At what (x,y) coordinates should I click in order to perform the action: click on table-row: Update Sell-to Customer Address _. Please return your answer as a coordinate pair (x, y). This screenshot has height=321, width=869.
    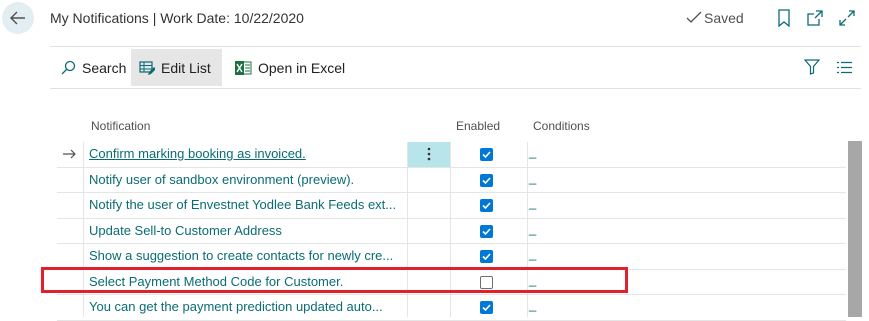
    Looking at the image, I should click on (451, 231).